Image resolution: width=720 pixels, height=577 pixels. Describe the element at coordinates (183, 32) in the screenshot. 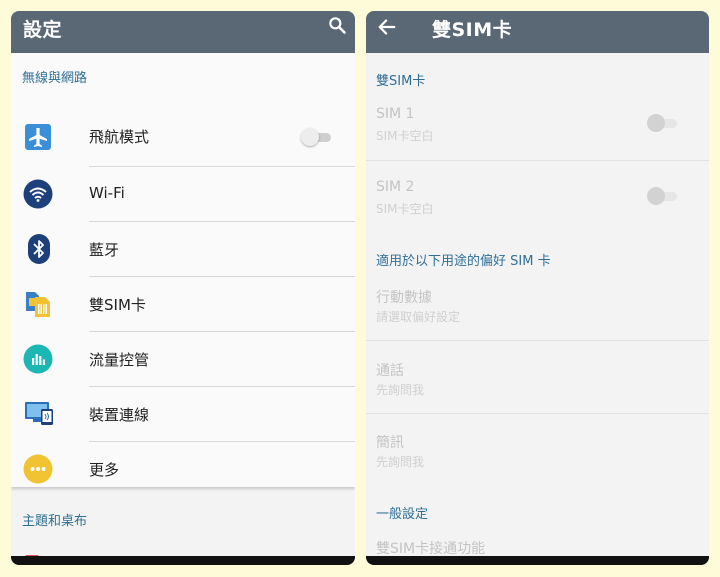

I see `settings-app-bar: 設定` at that location.